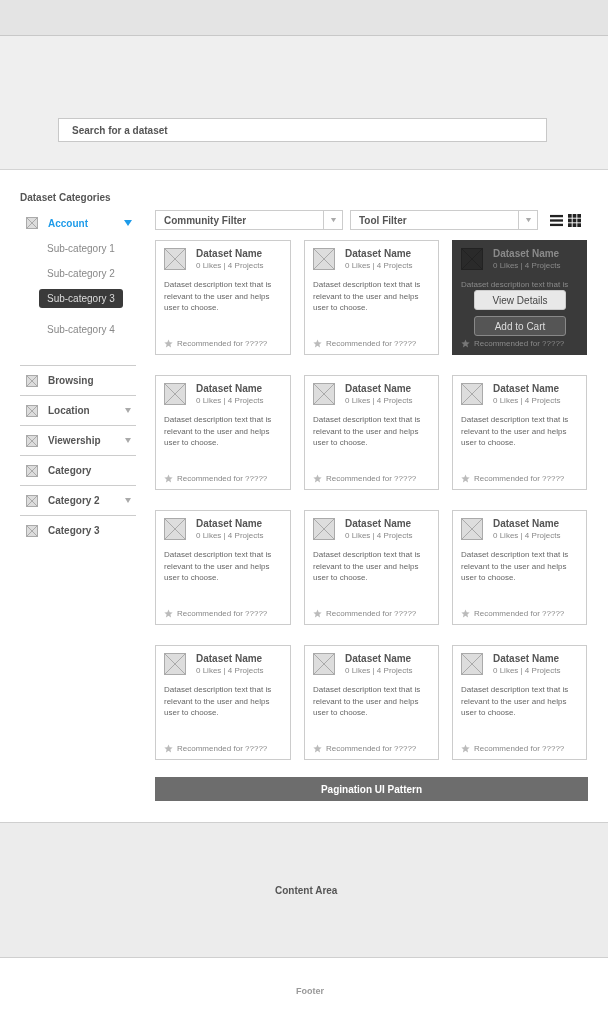  What do you see at coordinates (574, 220) in the screenshot?
I see `grid-view-icon` at bounding box center [574, 220].